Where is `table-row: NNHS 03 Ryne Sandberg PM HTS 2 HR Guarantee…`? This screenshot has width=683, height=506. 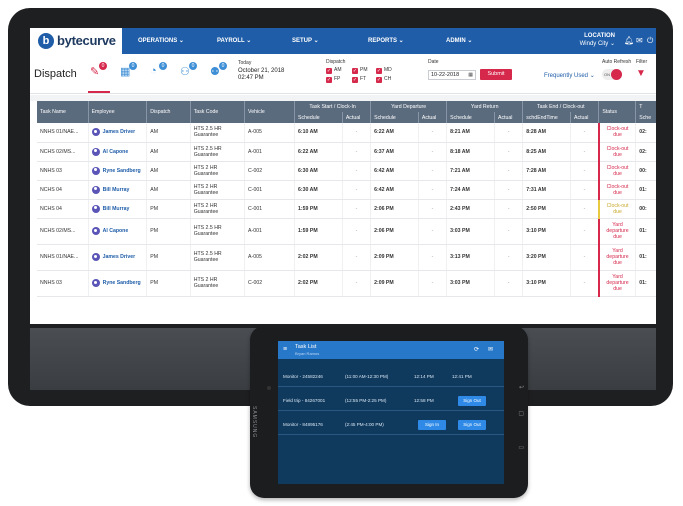
table-row: NNHS 03 Ryne Sandberg PM HTS 2 HR Guarantee… is located at coordinates (346, 283).